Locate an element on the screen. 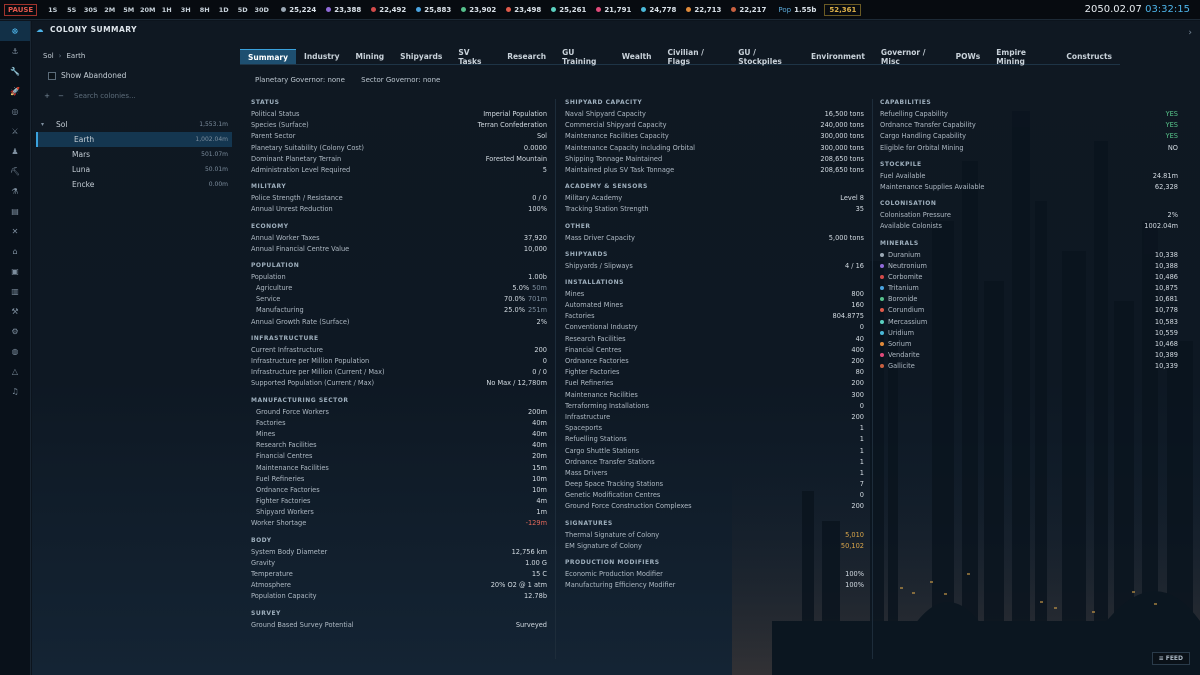 This screenshot has width=1200, height=675. resource-item: 23,902 is located at coordinates (478, 10).